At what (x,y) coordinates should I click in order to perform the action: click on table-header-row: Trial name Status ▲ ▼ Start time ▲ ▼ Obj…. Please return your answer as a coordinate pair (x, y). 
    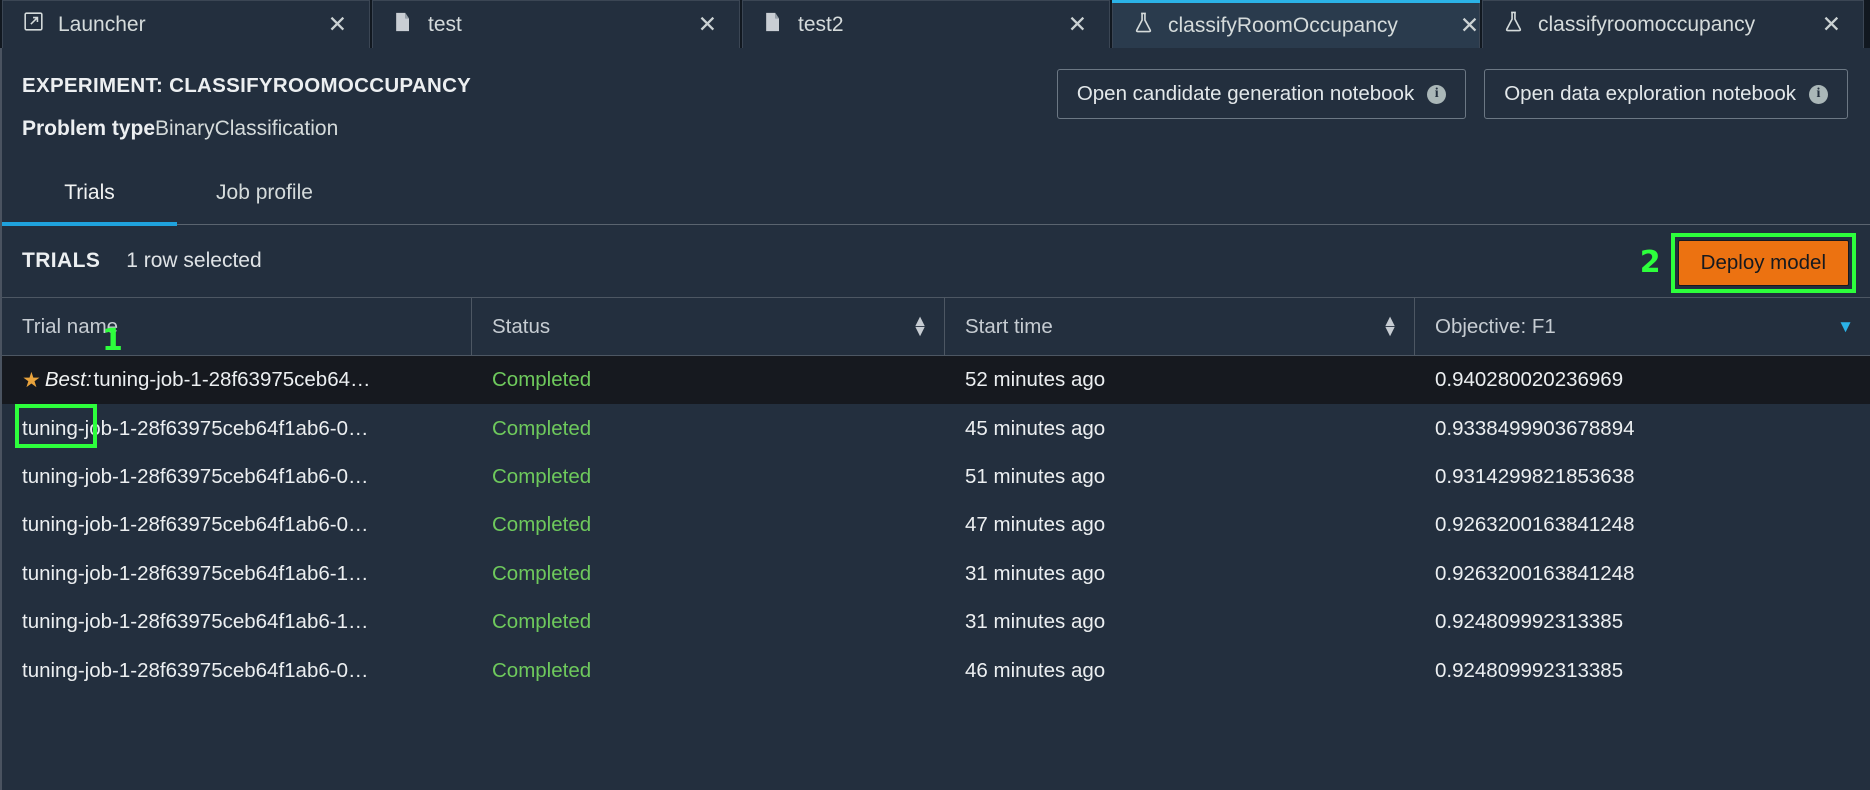
    Looking at the image, I should click on (936, 326).